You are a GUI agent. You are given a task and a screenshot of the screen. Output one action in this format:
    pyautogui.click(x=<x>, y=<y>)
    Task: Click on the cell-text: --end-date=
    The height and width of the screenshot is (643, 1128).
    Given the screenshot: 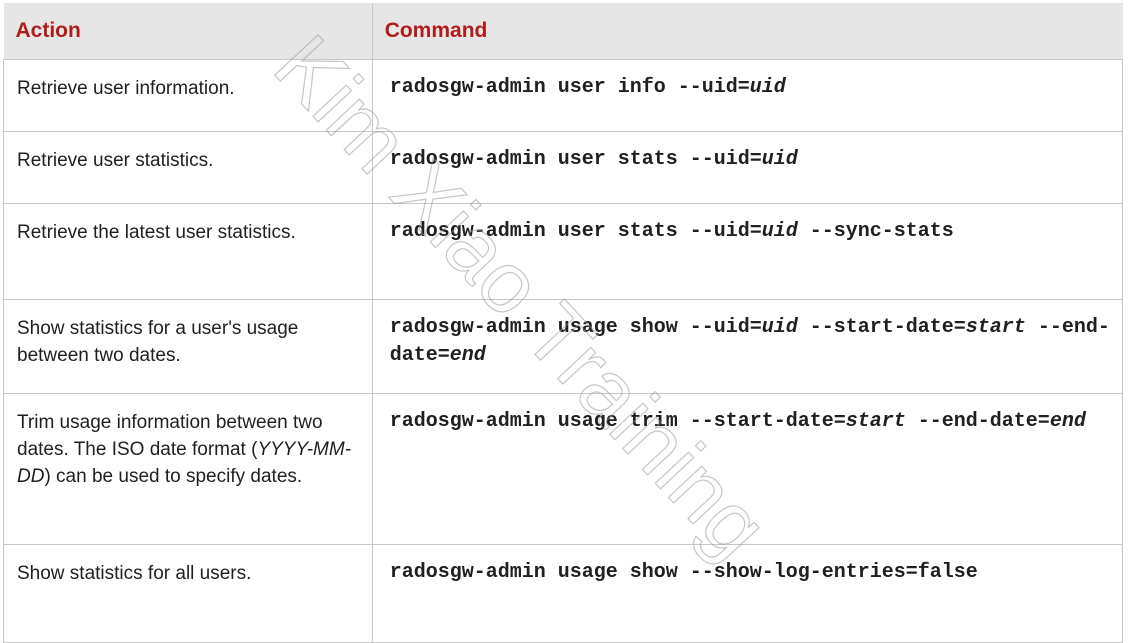 What is the action you would take?
    pyautogui.click(x=977, y=421)
    